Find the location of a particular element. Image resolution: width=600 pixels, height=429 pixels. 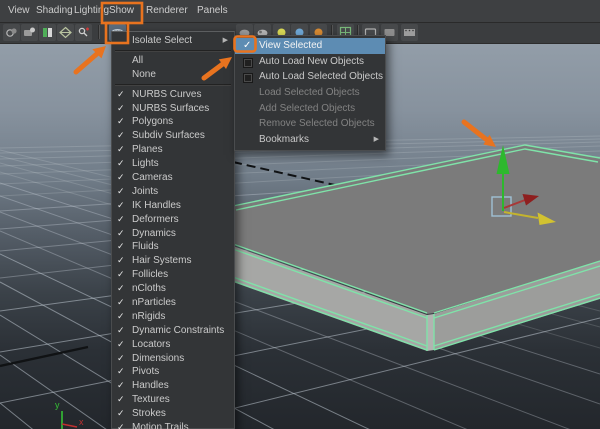

image-plane-icon is located at coordinates (65, 32).